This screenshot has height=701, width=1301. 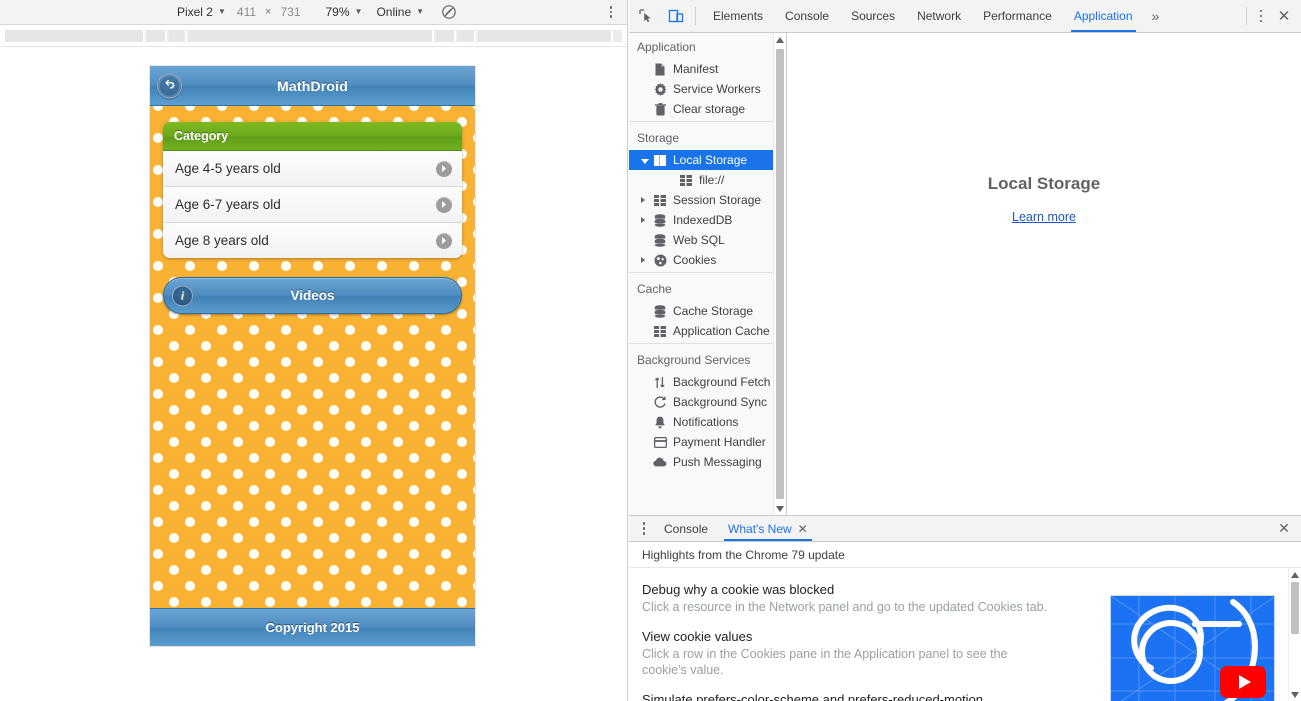 I want to click on sidebar-item-notifications: Notifications, so click(x=701, y=422).